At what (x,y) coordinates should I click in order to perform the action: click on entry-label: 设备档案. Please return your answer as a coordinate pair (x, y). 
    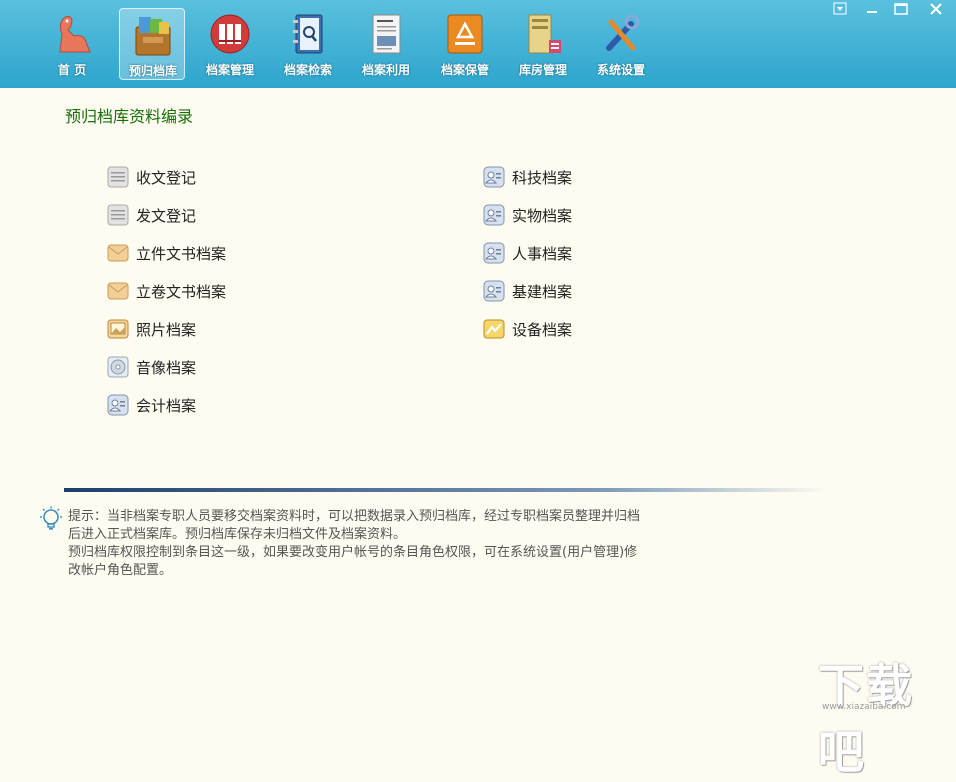
    Looking at the image, I should click on (542, 330).